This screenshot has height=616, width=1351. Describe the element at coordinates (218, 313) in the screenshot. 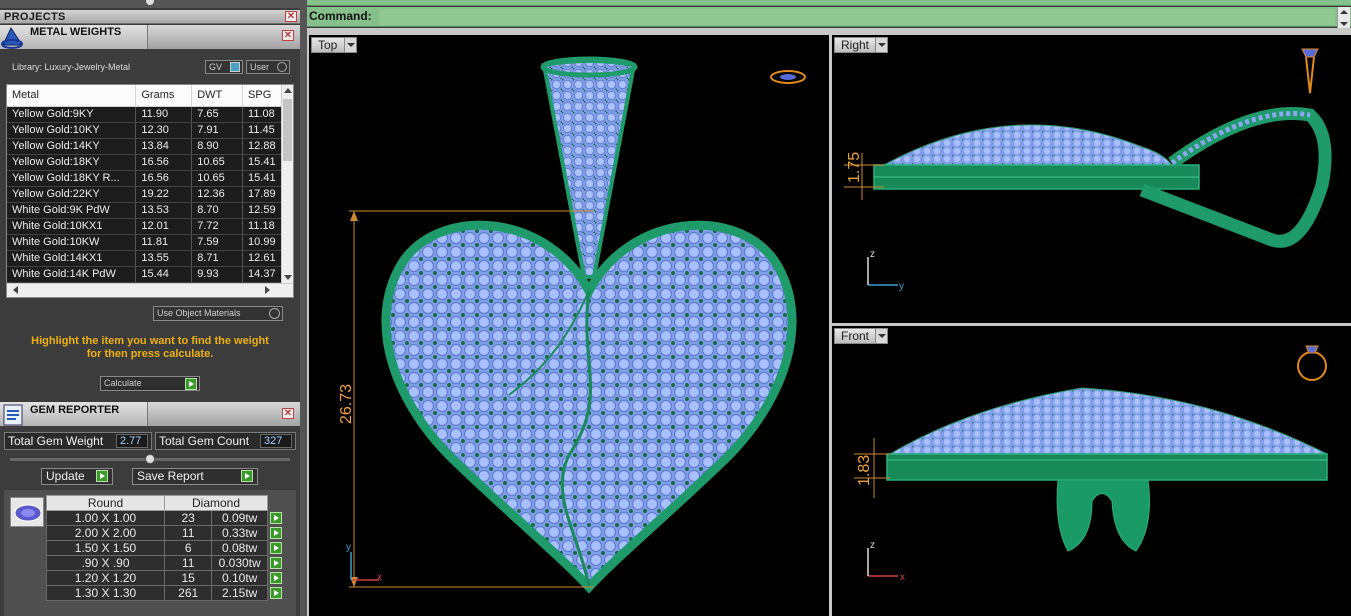

I see `use-object-materials-toggle: Use Object Materials` at that location.